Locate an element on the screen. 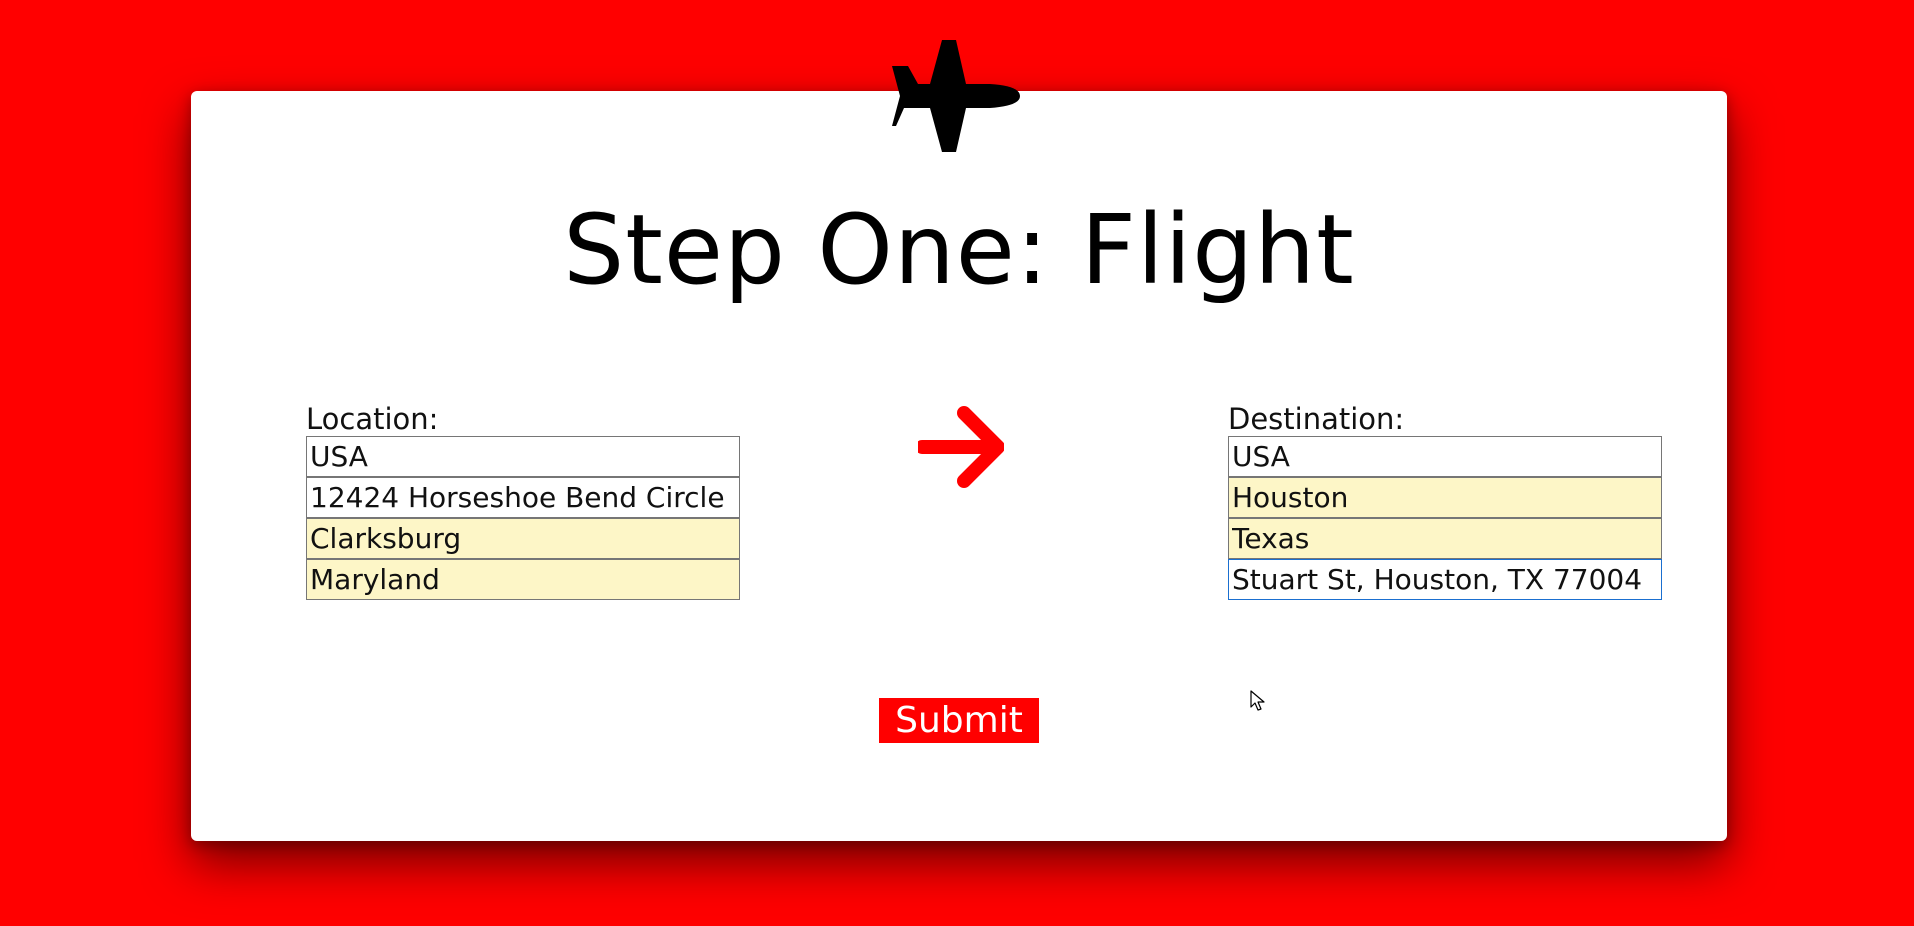  location-street-input is located at coordinates (523, 497).